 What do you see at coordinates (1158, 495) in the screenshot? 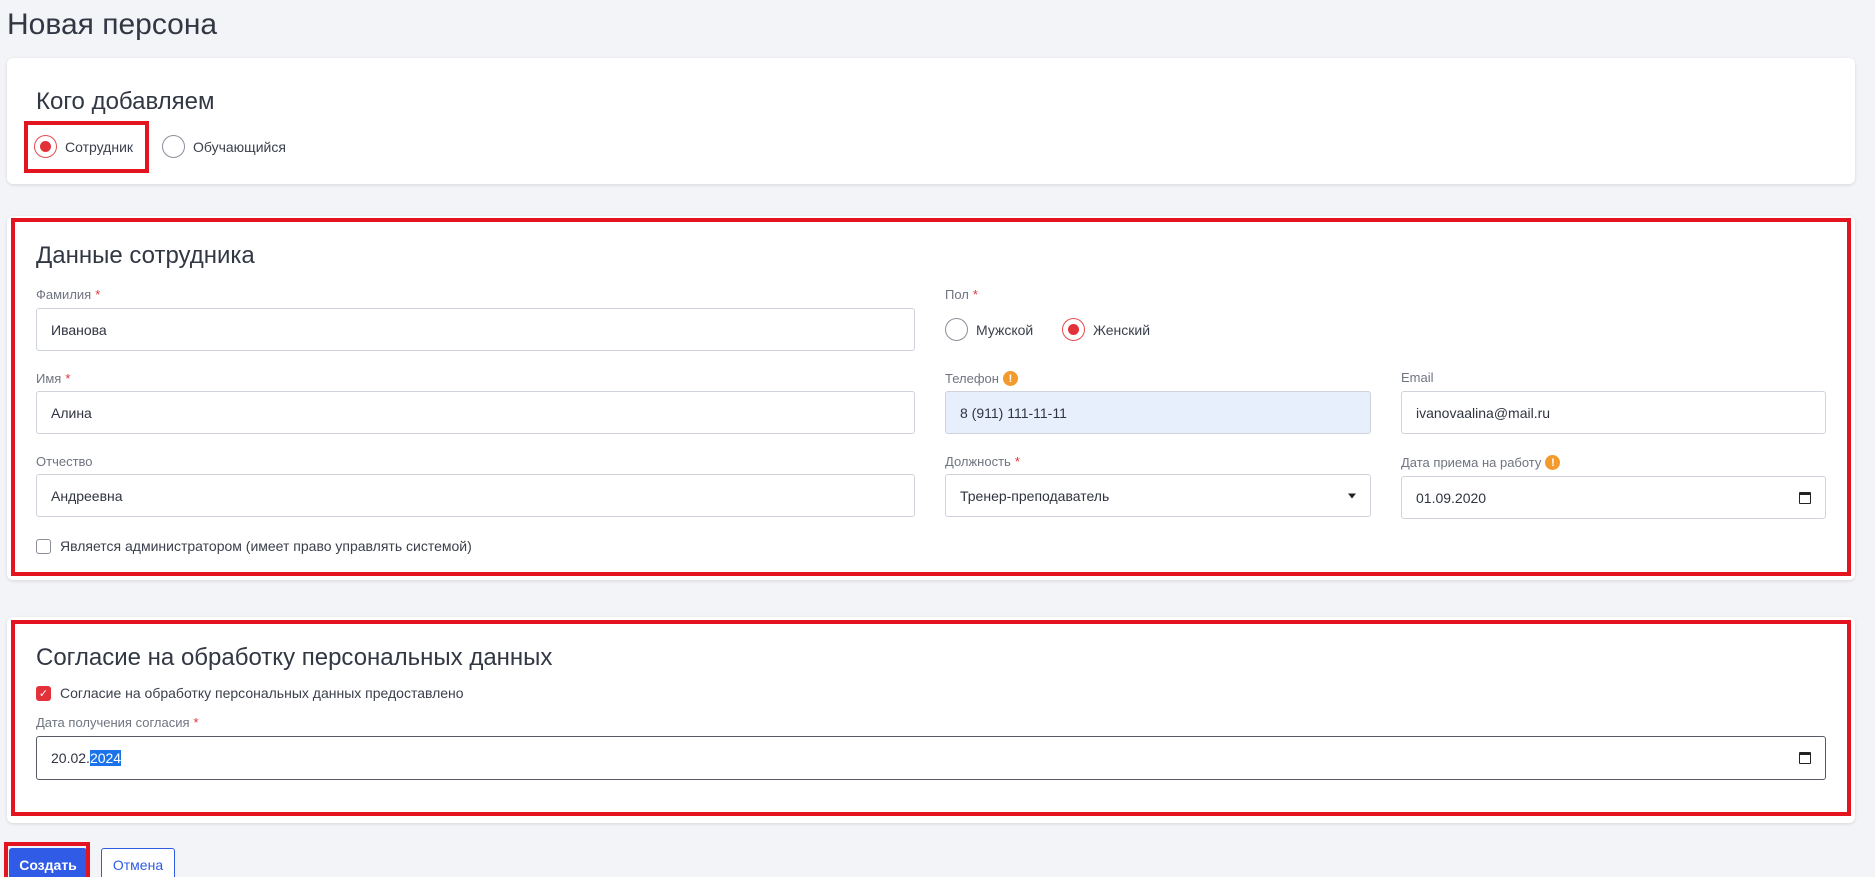
I see `position-select: Тренер-преподаватель` at bounding box center [1158, 495].